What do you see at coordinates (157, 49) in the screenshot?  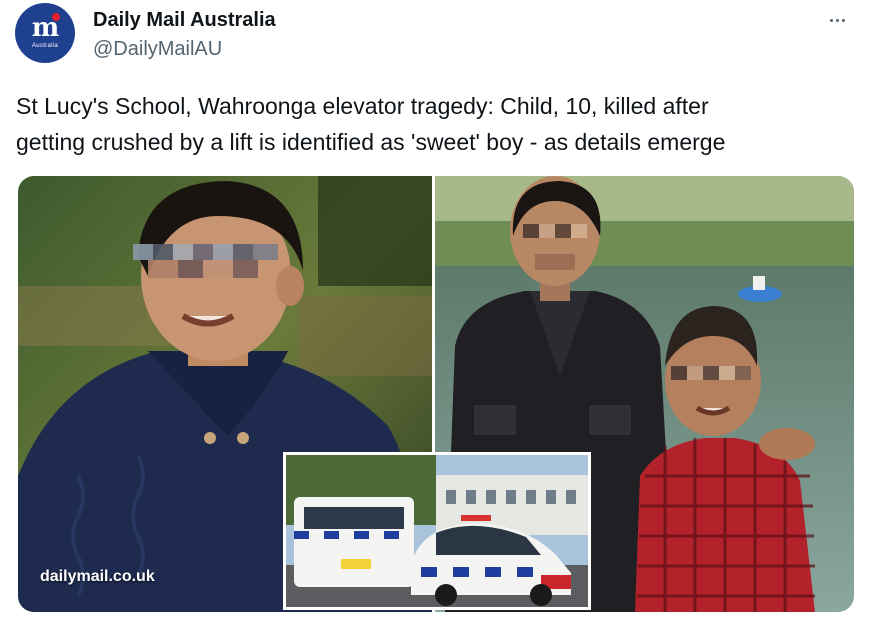 I see `author-handle: @DailyMailAU` at bounding box center [157, 49].